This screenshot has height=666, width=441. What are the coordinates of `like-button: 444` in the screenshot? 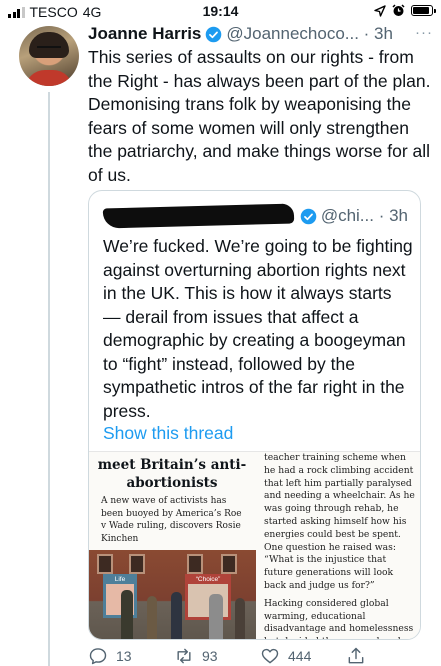 It's located at (285, 656).